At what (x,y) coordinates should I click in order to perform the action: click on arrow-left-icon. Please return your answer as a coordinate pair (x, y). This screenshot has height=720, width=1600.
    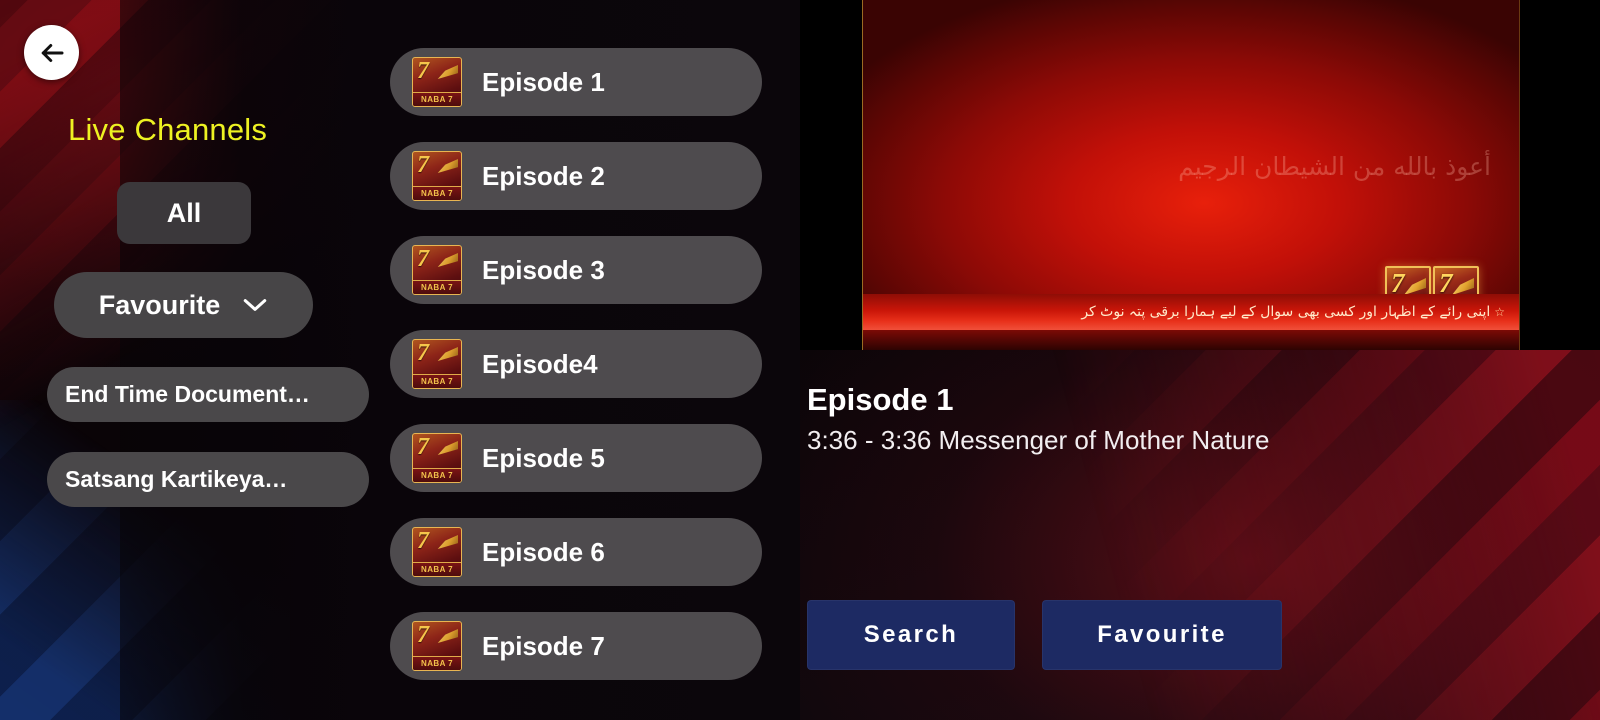
    Looking at the image, I should click on (52, 53).